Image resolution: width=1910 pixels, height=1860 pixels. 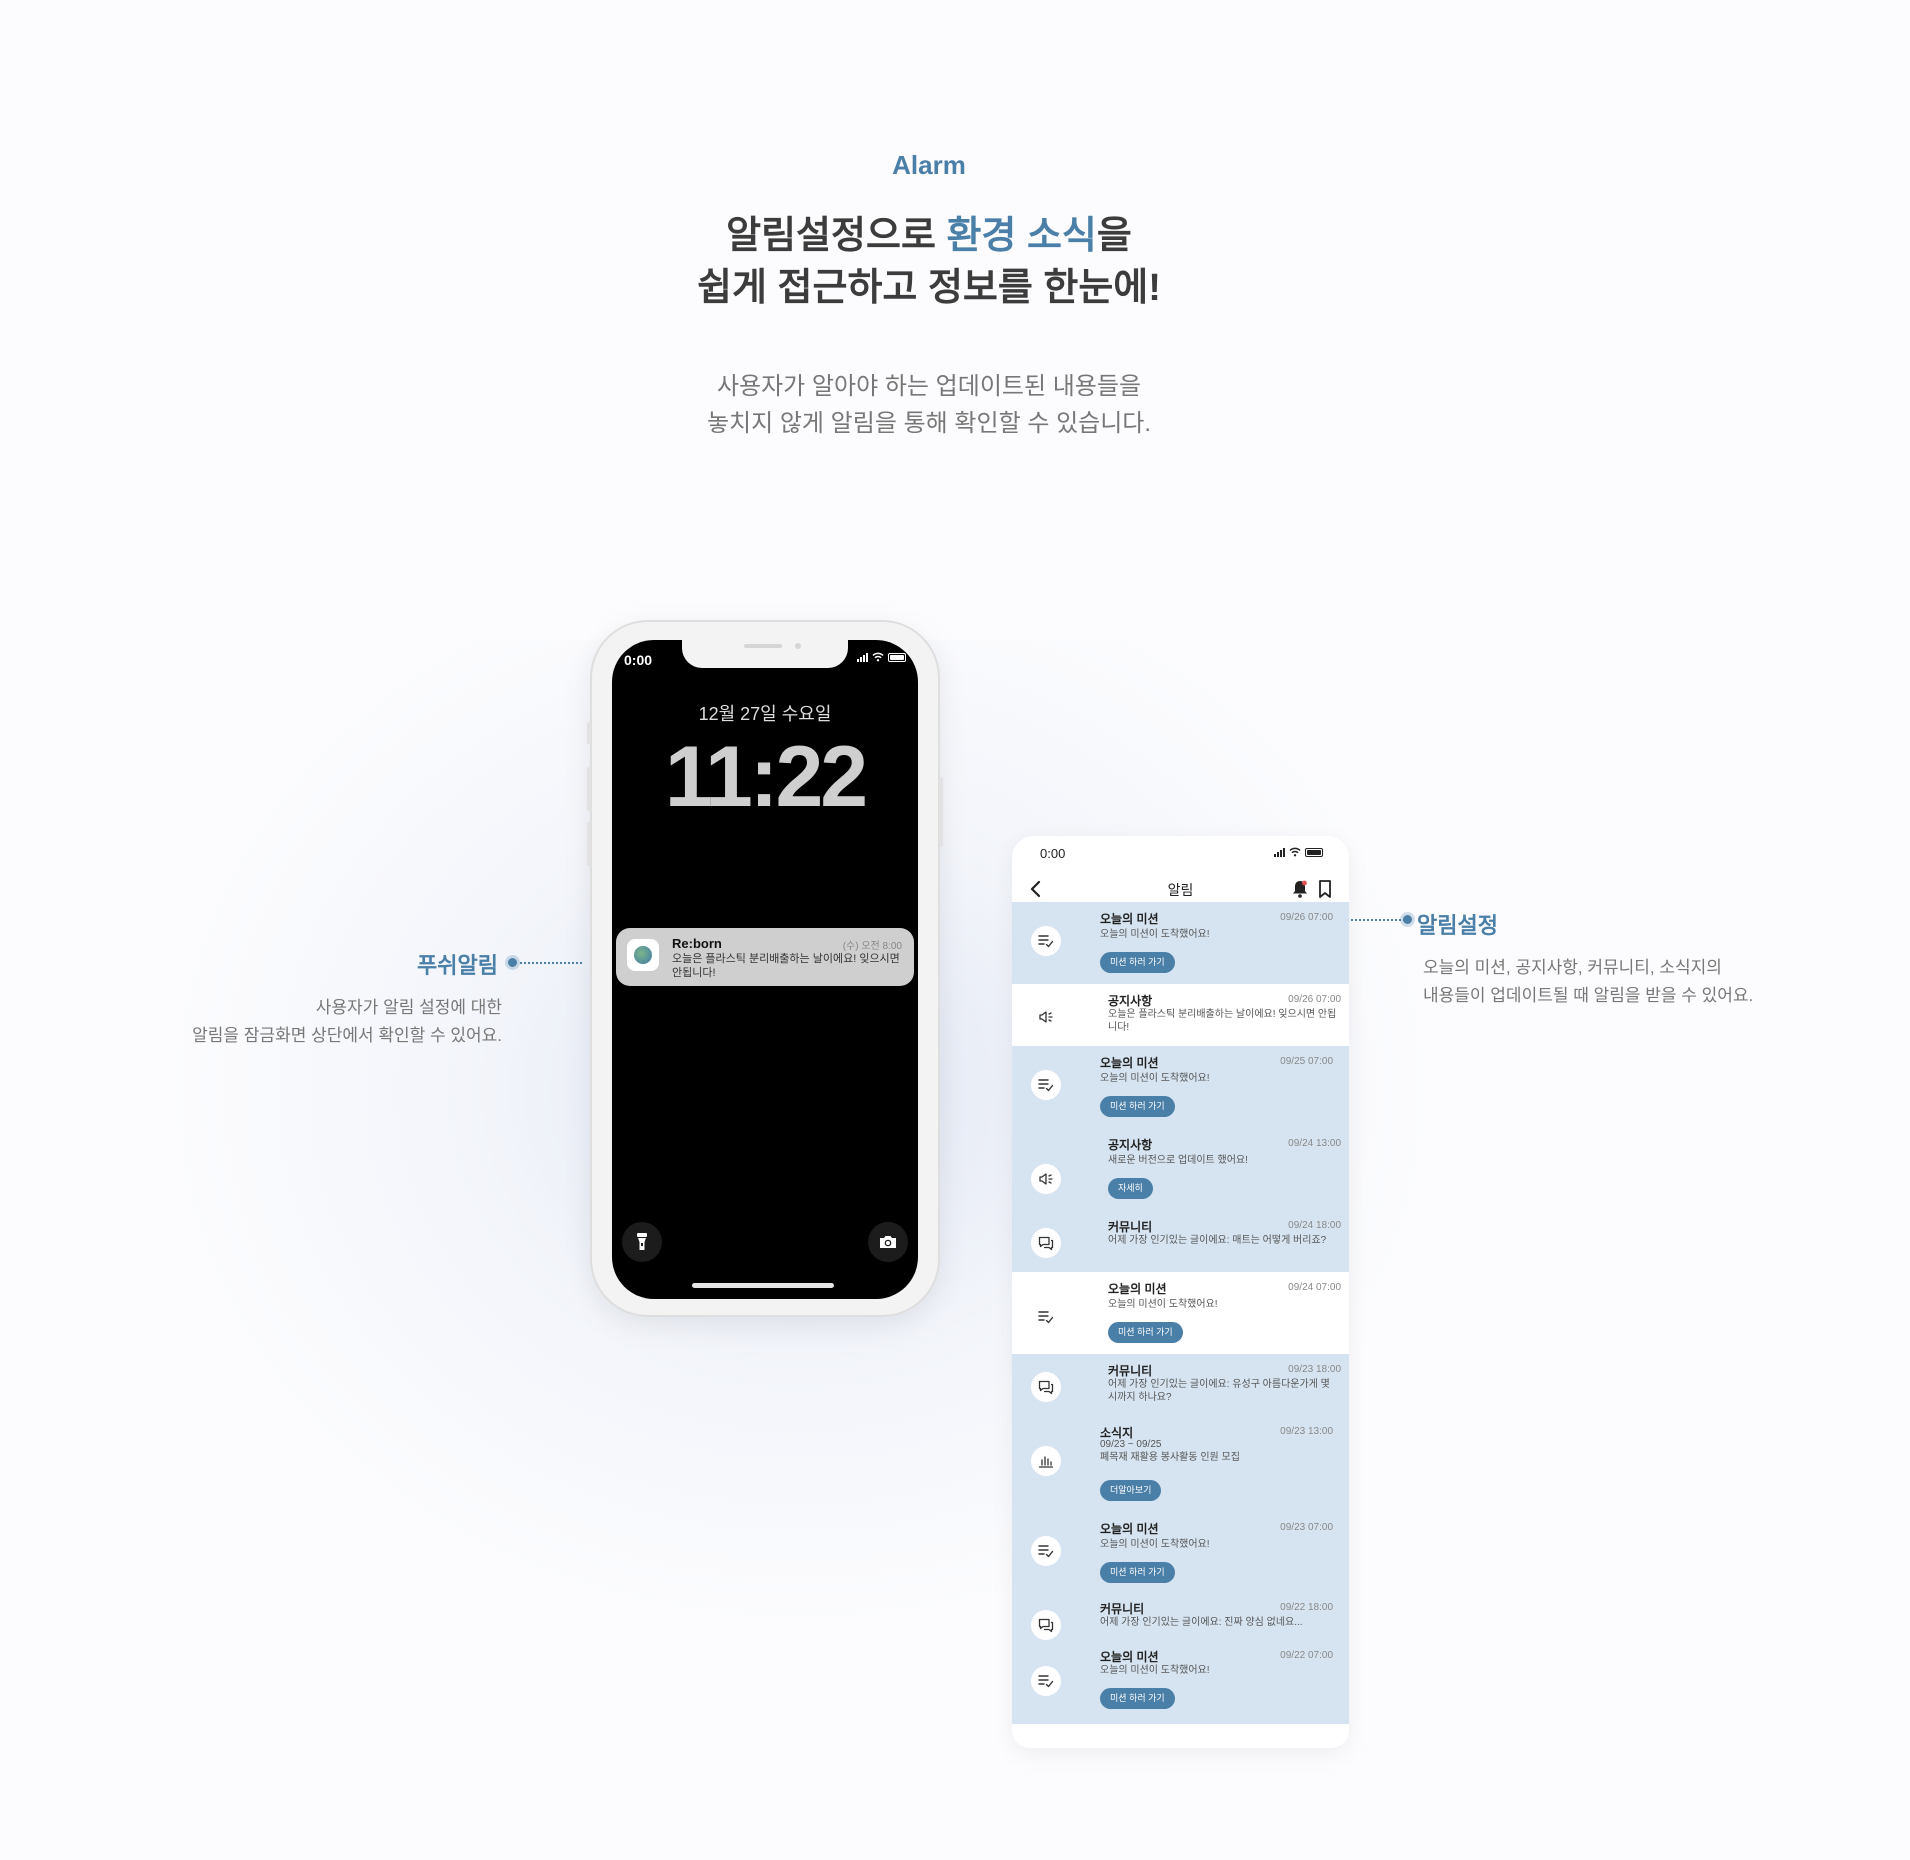 What do you see at coordinates (408, 1007) in the screenshot?
I see `callout-push-desc-line1: 사용자가 알림 설정에 대한` at bounding box center [408, 1007].